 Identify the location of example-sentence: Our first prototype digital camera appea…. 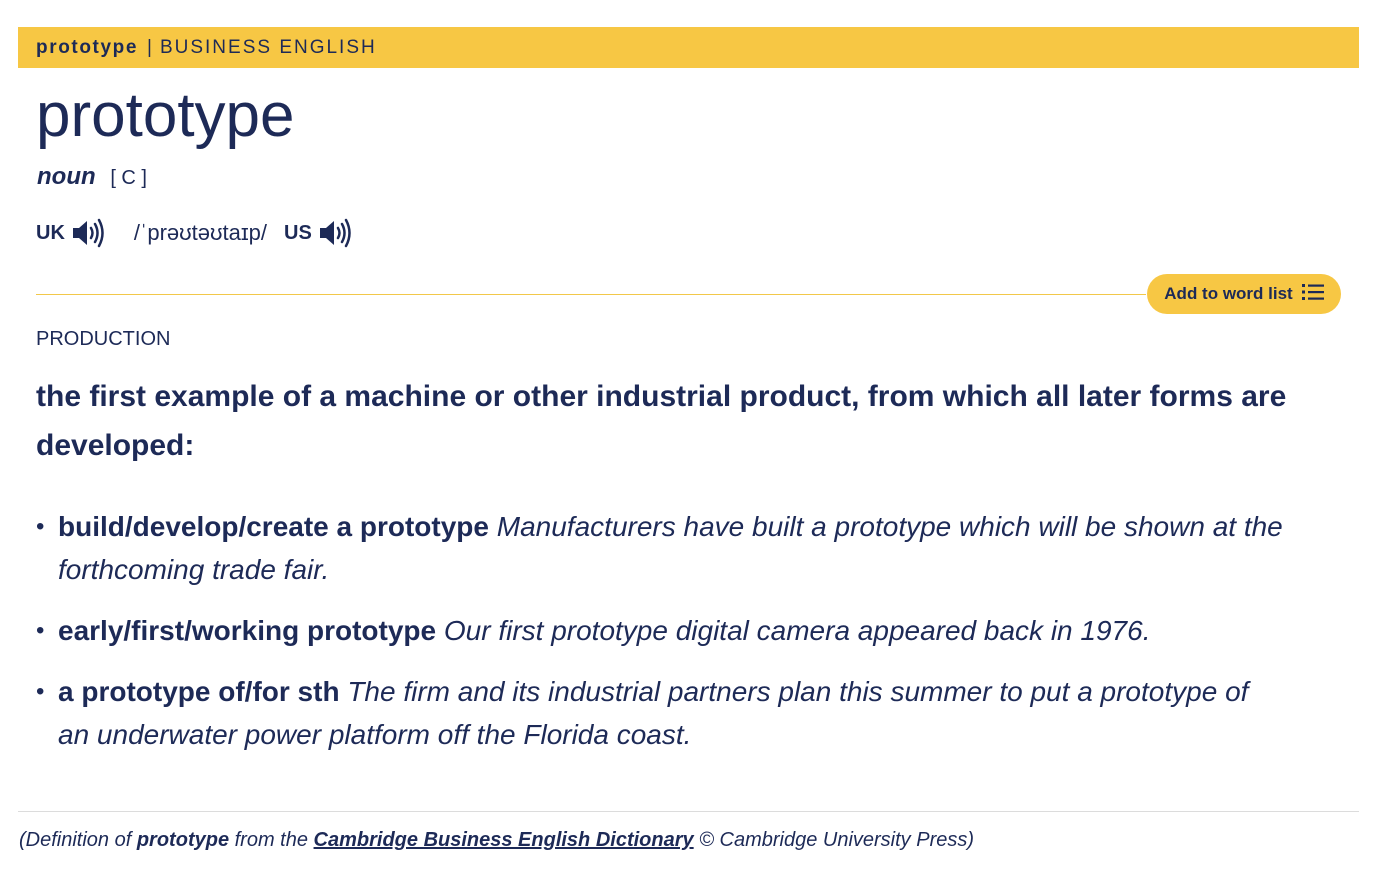
(797, 630).